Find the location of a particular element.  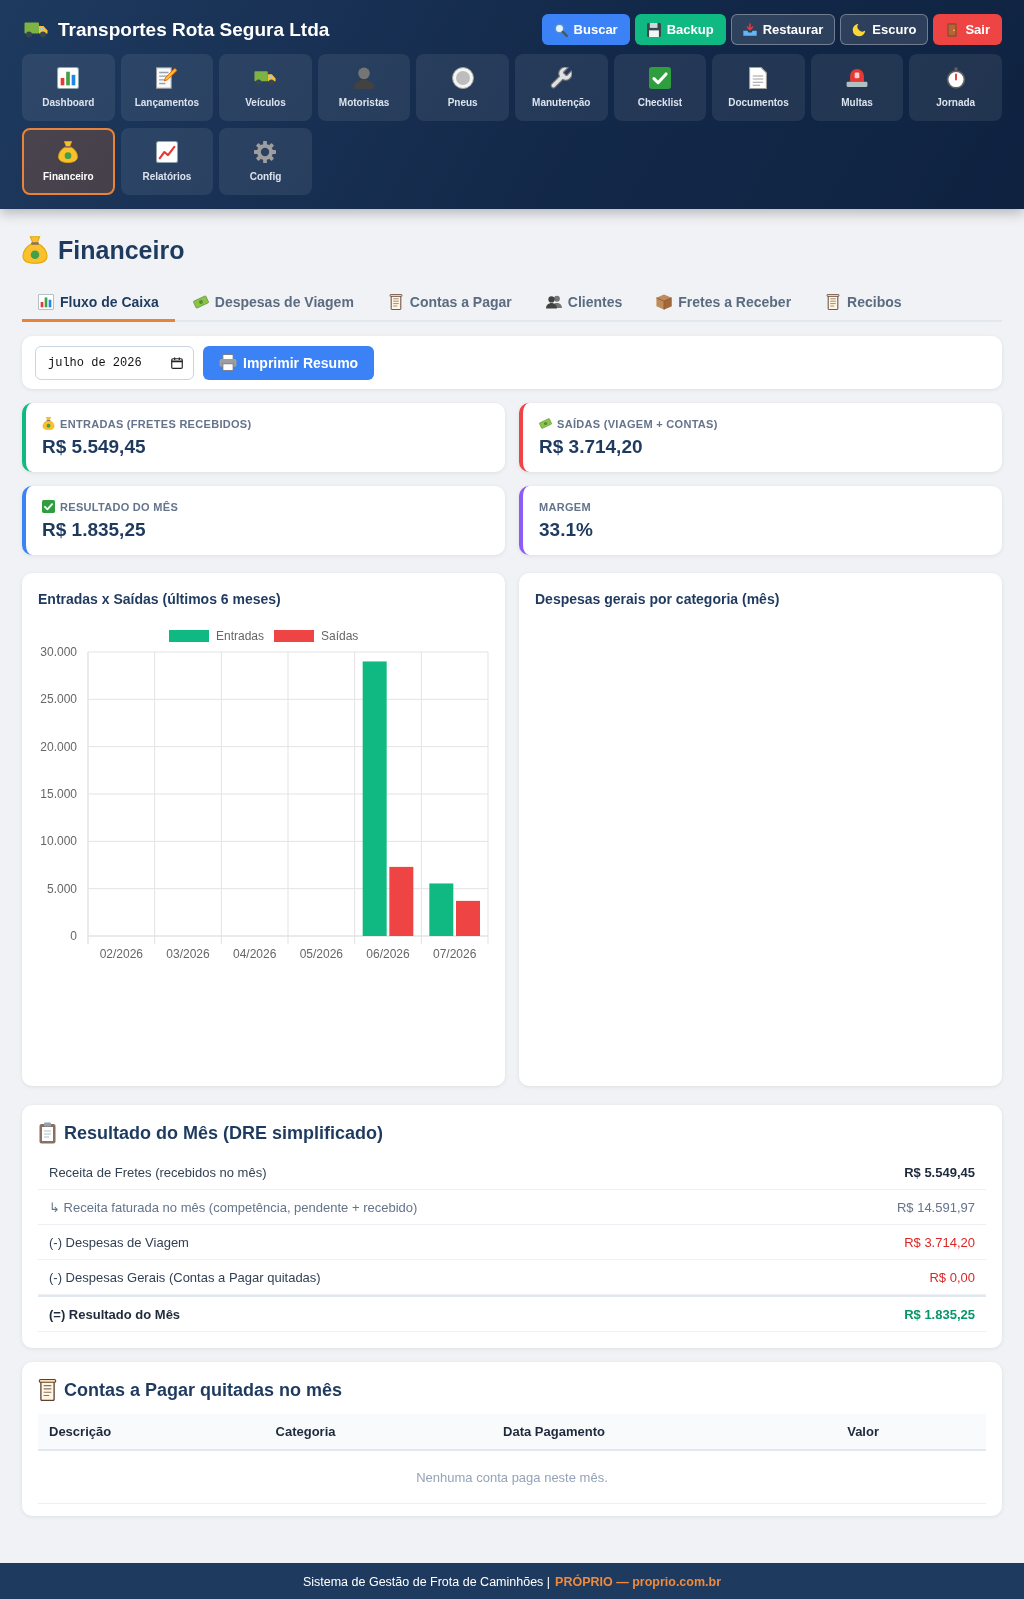

tab: Fretes a Receber is located at coordinates (724, 303).